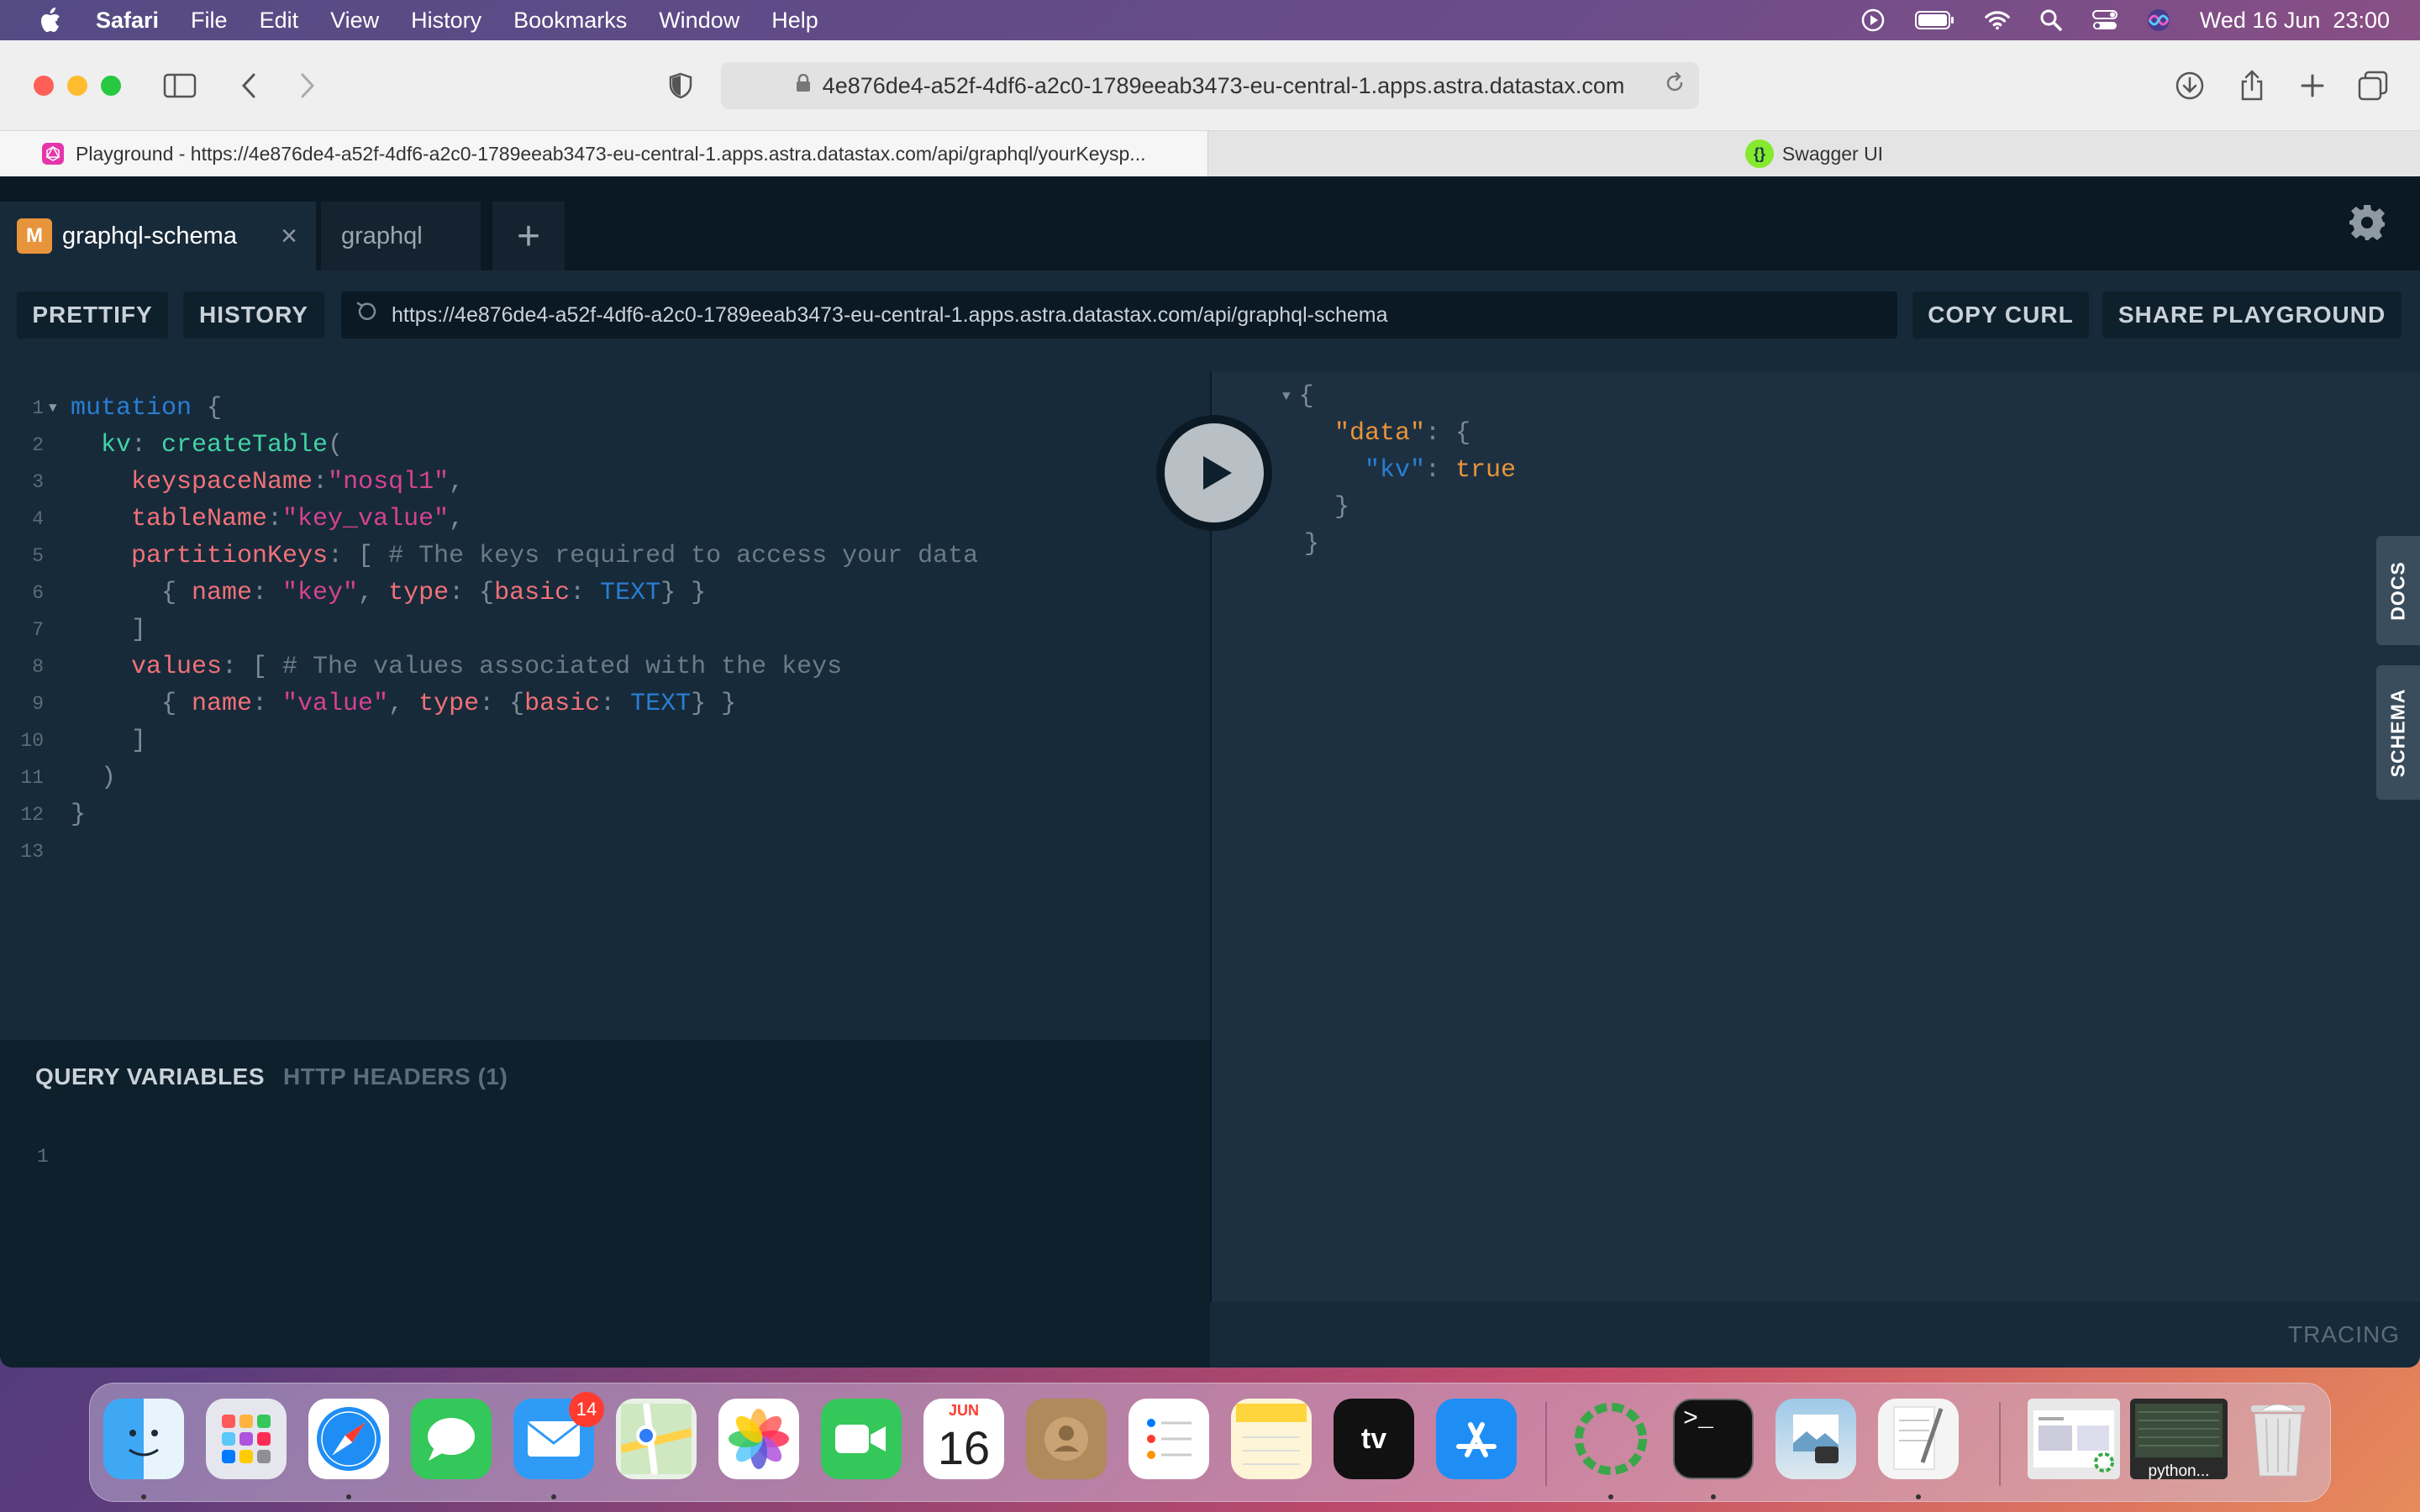 This screenshot has width=2420, height=1512. Describe the element at coordinates (2398, 590) in the screenshot. I see `docs-tab: DOCS` at that location.